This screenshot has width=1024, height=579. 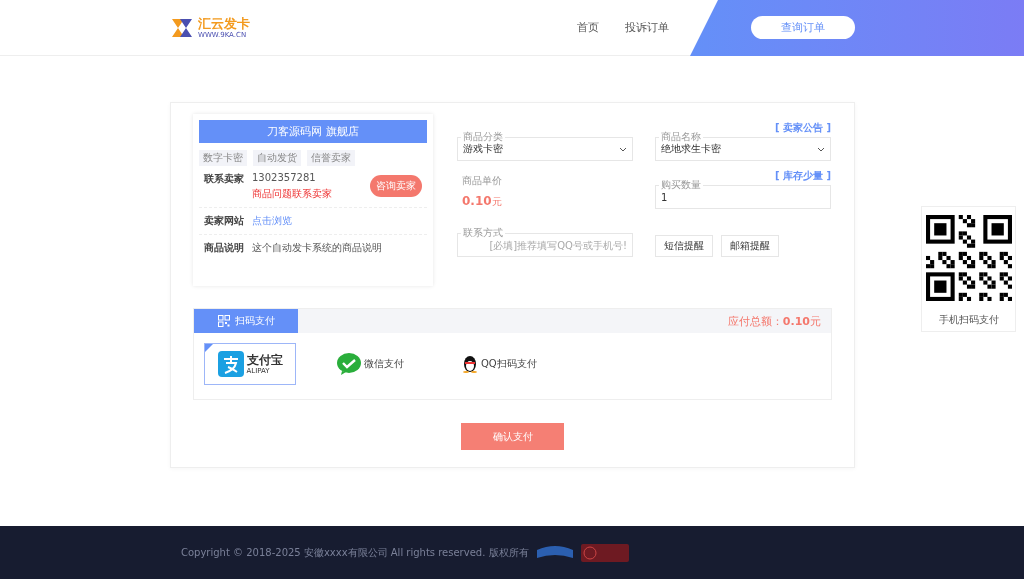 I want to click on payment-method: QQ扫码支付, so click(x=499, y=364).